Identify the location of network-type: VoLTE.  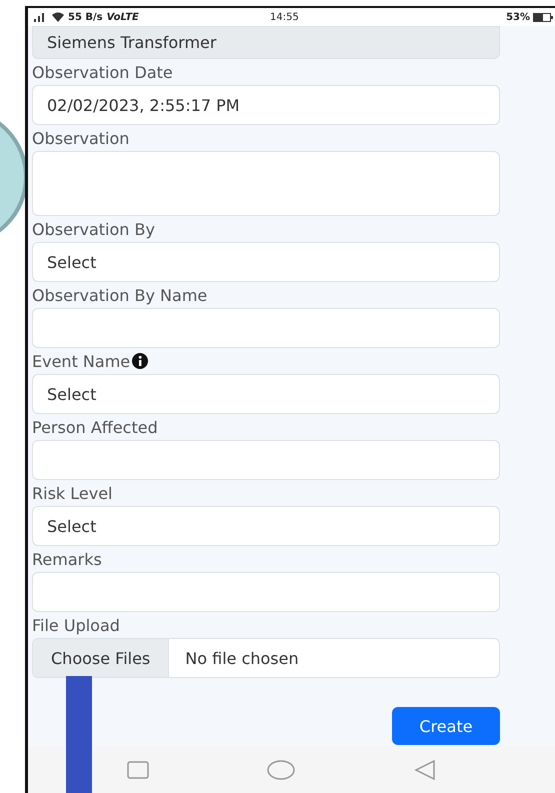
(122, 17).